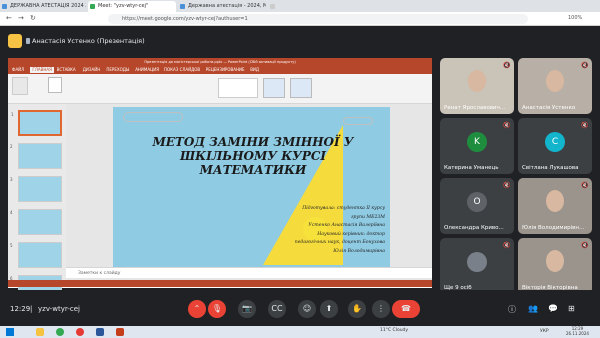 This screenshot has width=600, height=338. I want to click on present-button: ⬆, so click(329, 309).